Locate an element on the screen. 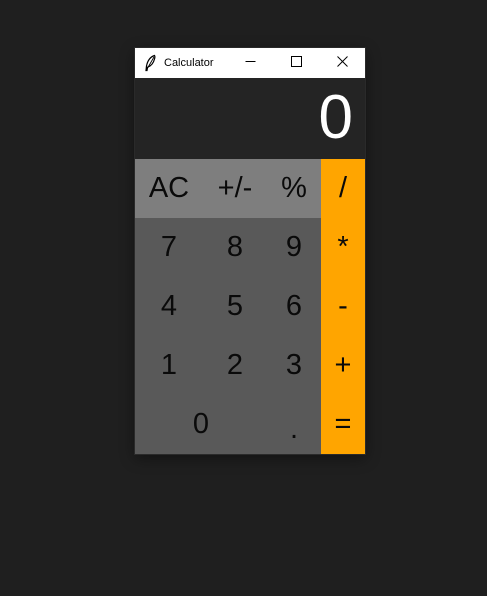 This screenshot has height=596, width=487. title-bar: Calculator is located at coordinates (250, 63).